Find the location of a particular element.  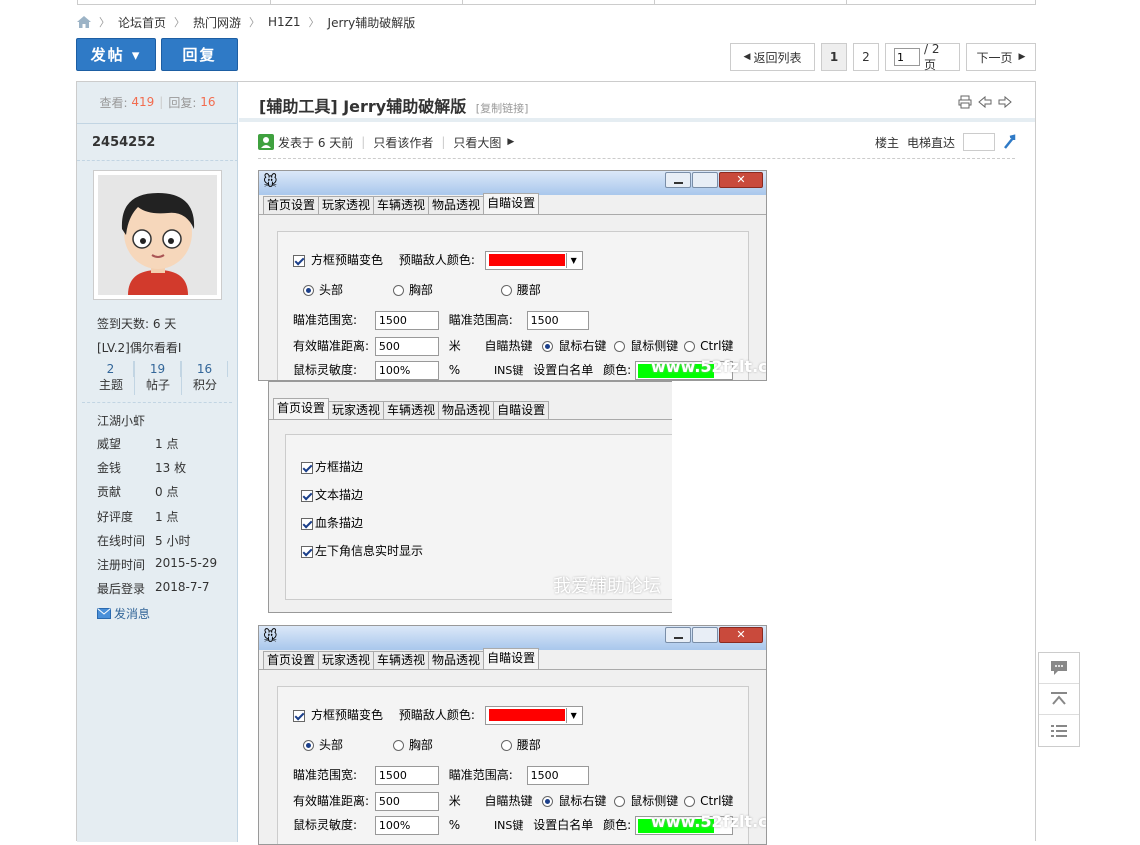

page-2-button: 2 is located at coordinates (866, 57).